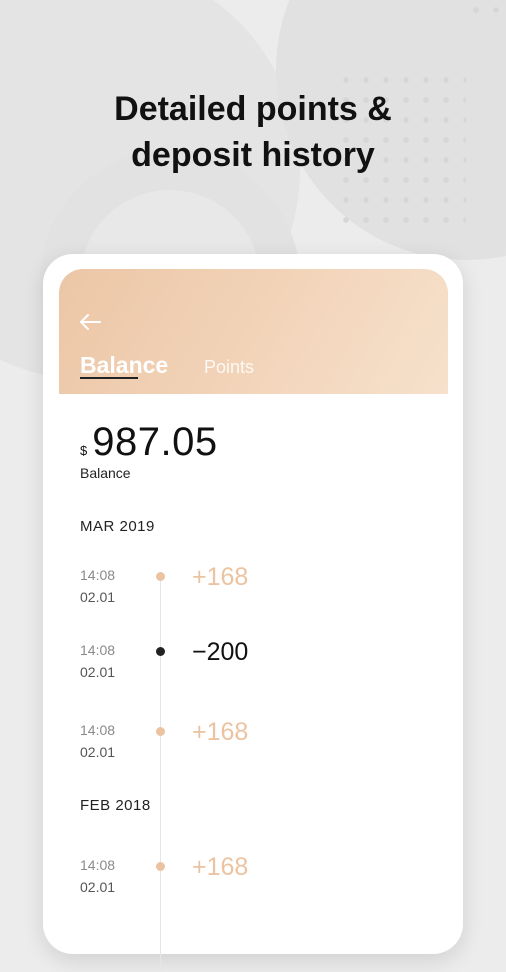  Describe the element at coordinates (84, 450) in the screenshot. I see `currency-symbol: $` at that location.